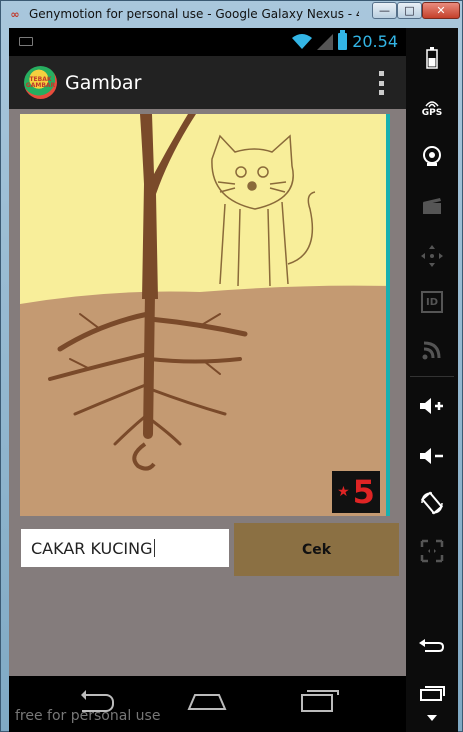 The height and width of the screenshot is (732, 463). I want to click on gps-icon: GPS, so click(432, 108).